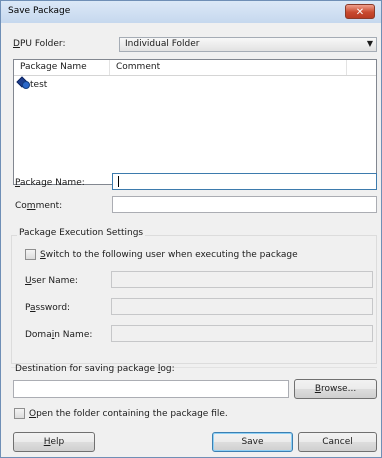  I want to click on column-header-spacer, so click(361, 67).